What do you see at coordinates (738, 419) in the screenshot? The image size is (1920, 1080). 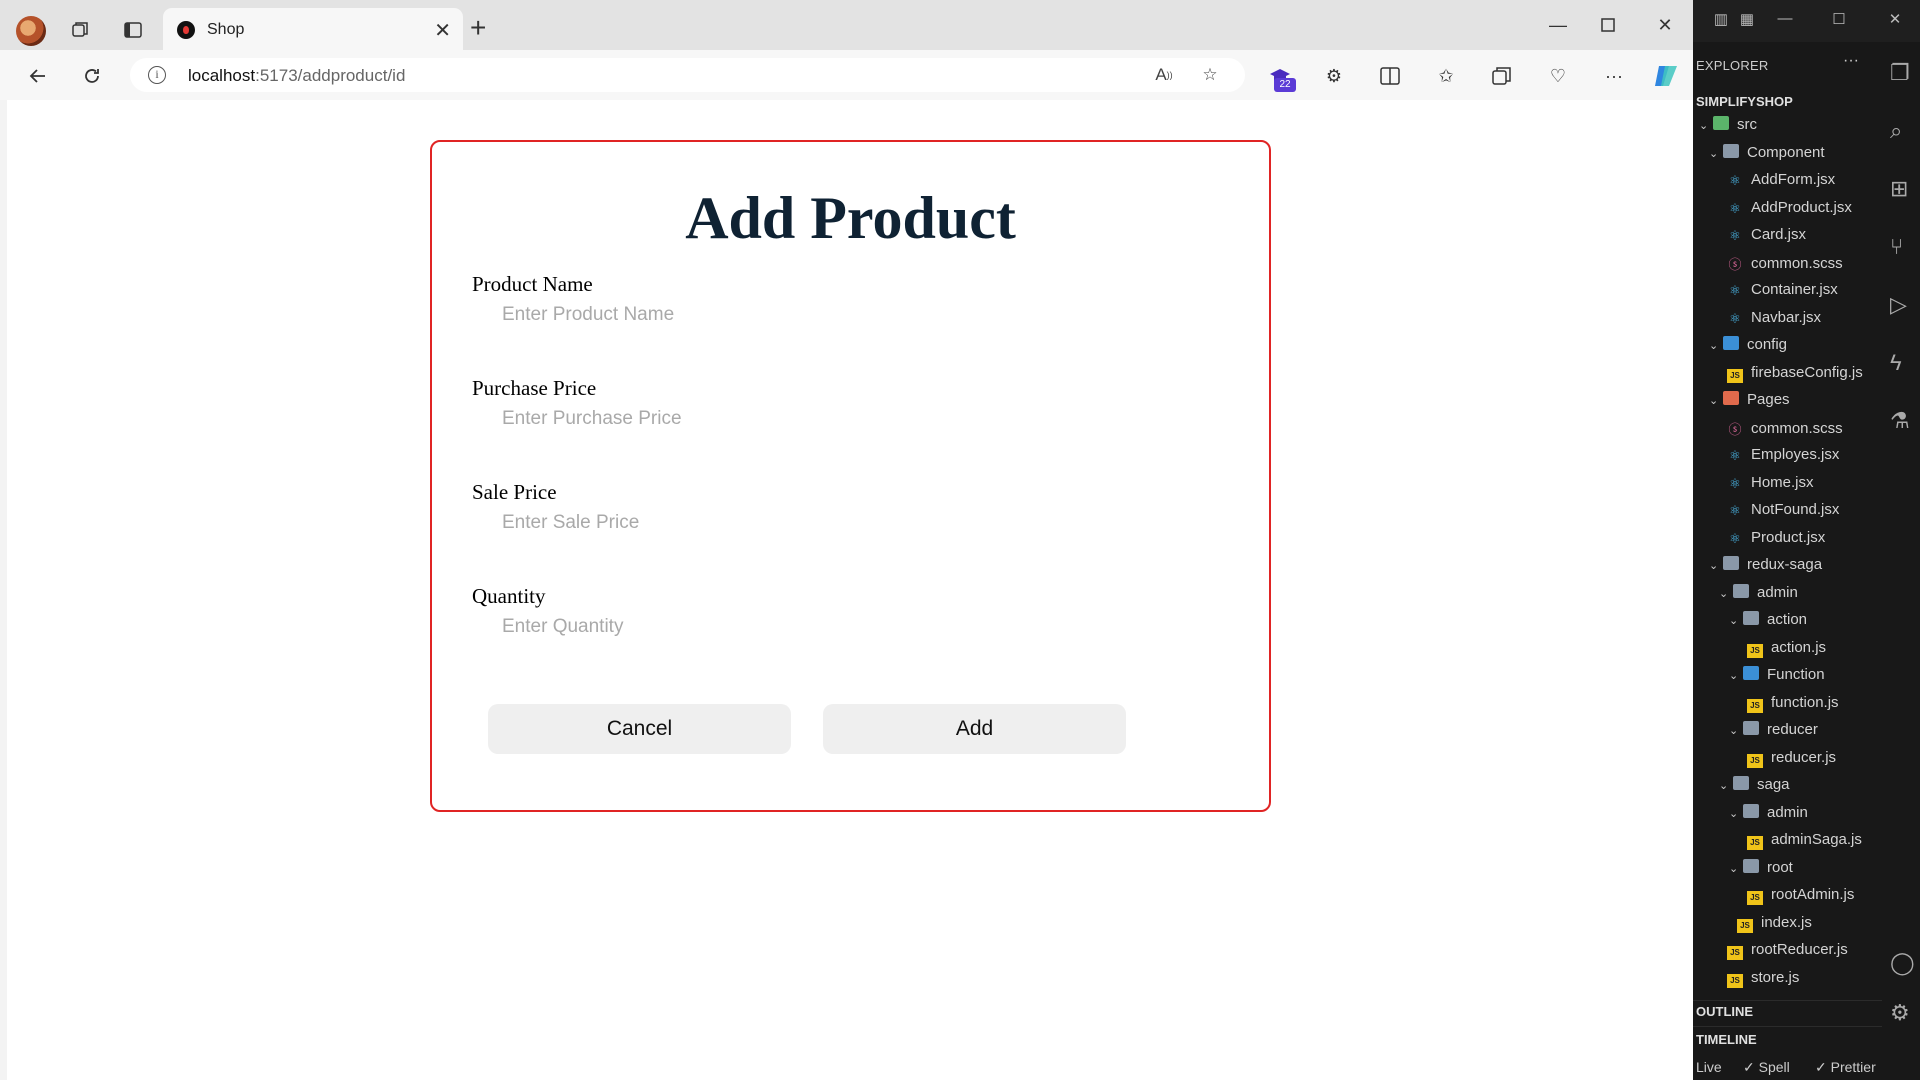 I see `purchase-price-input` at bounding box center [738, 419].